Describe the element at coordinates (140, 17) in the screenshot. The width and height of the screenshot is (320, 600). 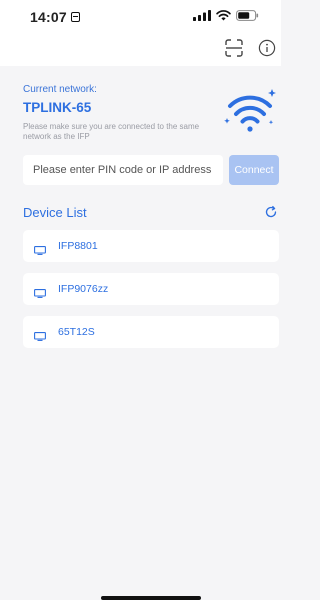
I see `status-bar: 14:07` at that location.